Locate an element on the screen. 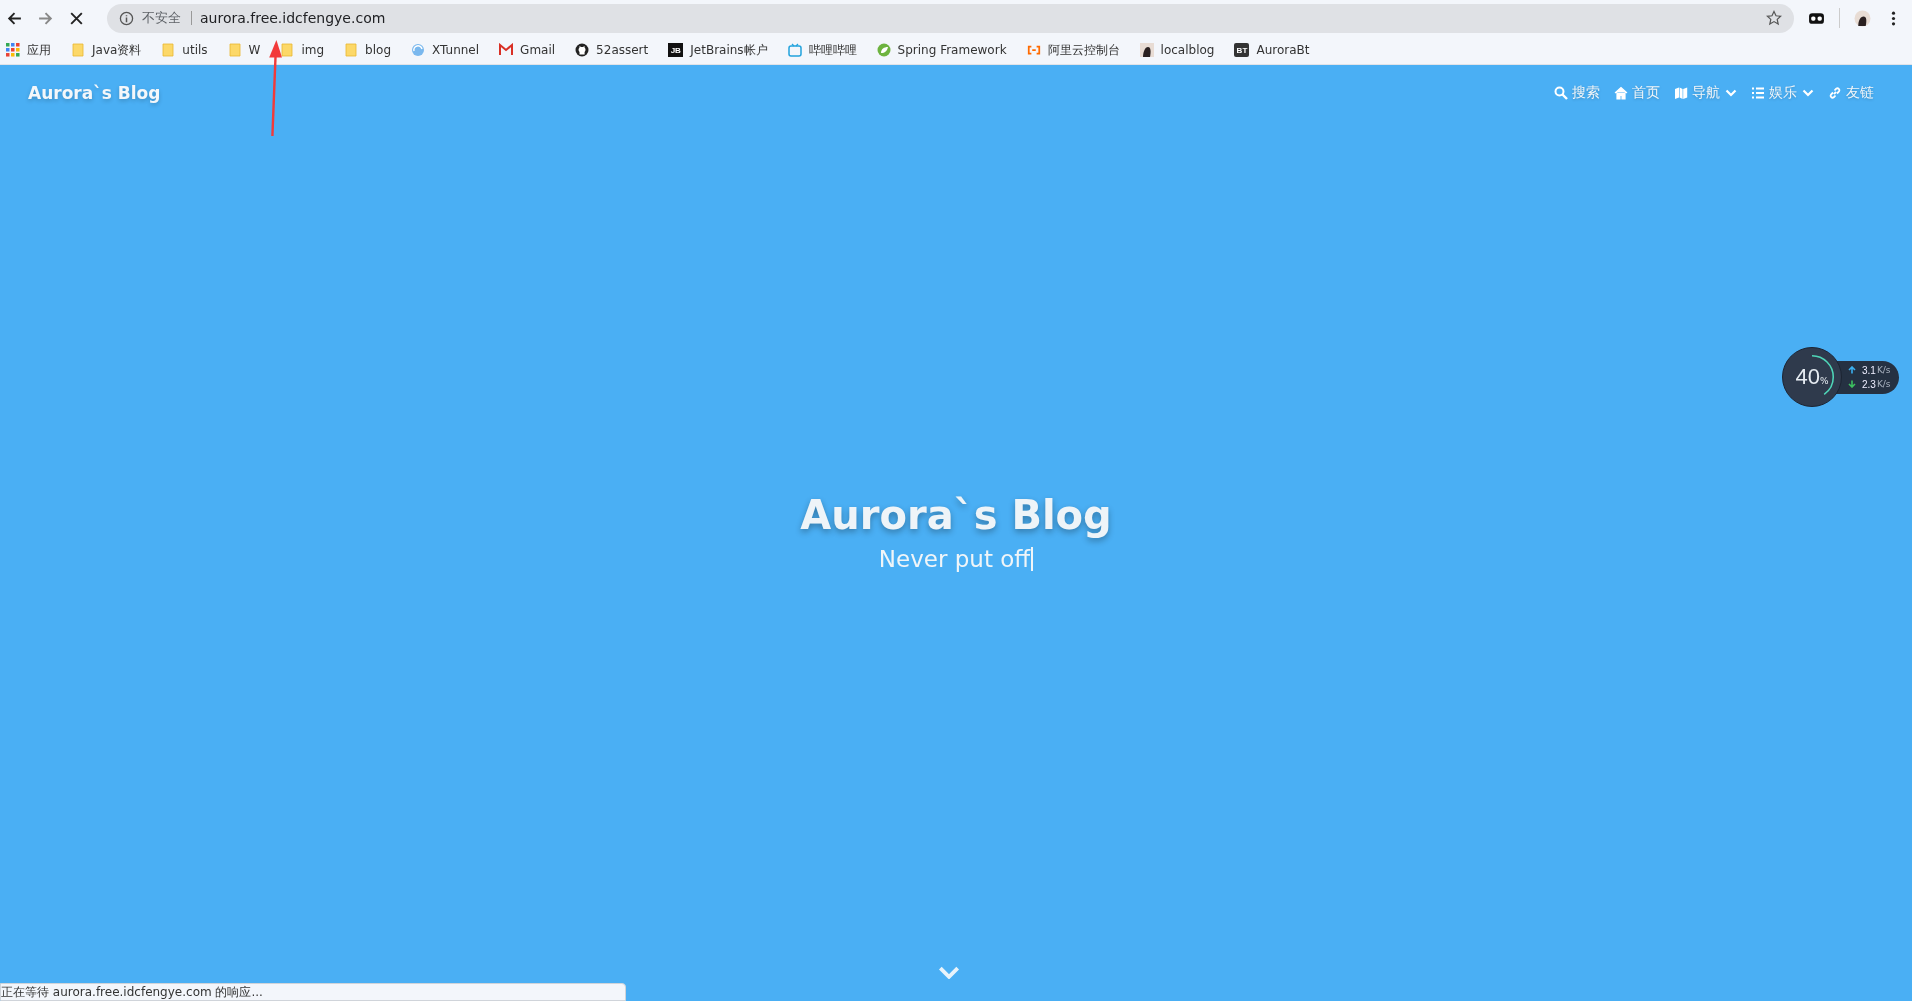  text-cursor is located at coordinates (1032, 559).